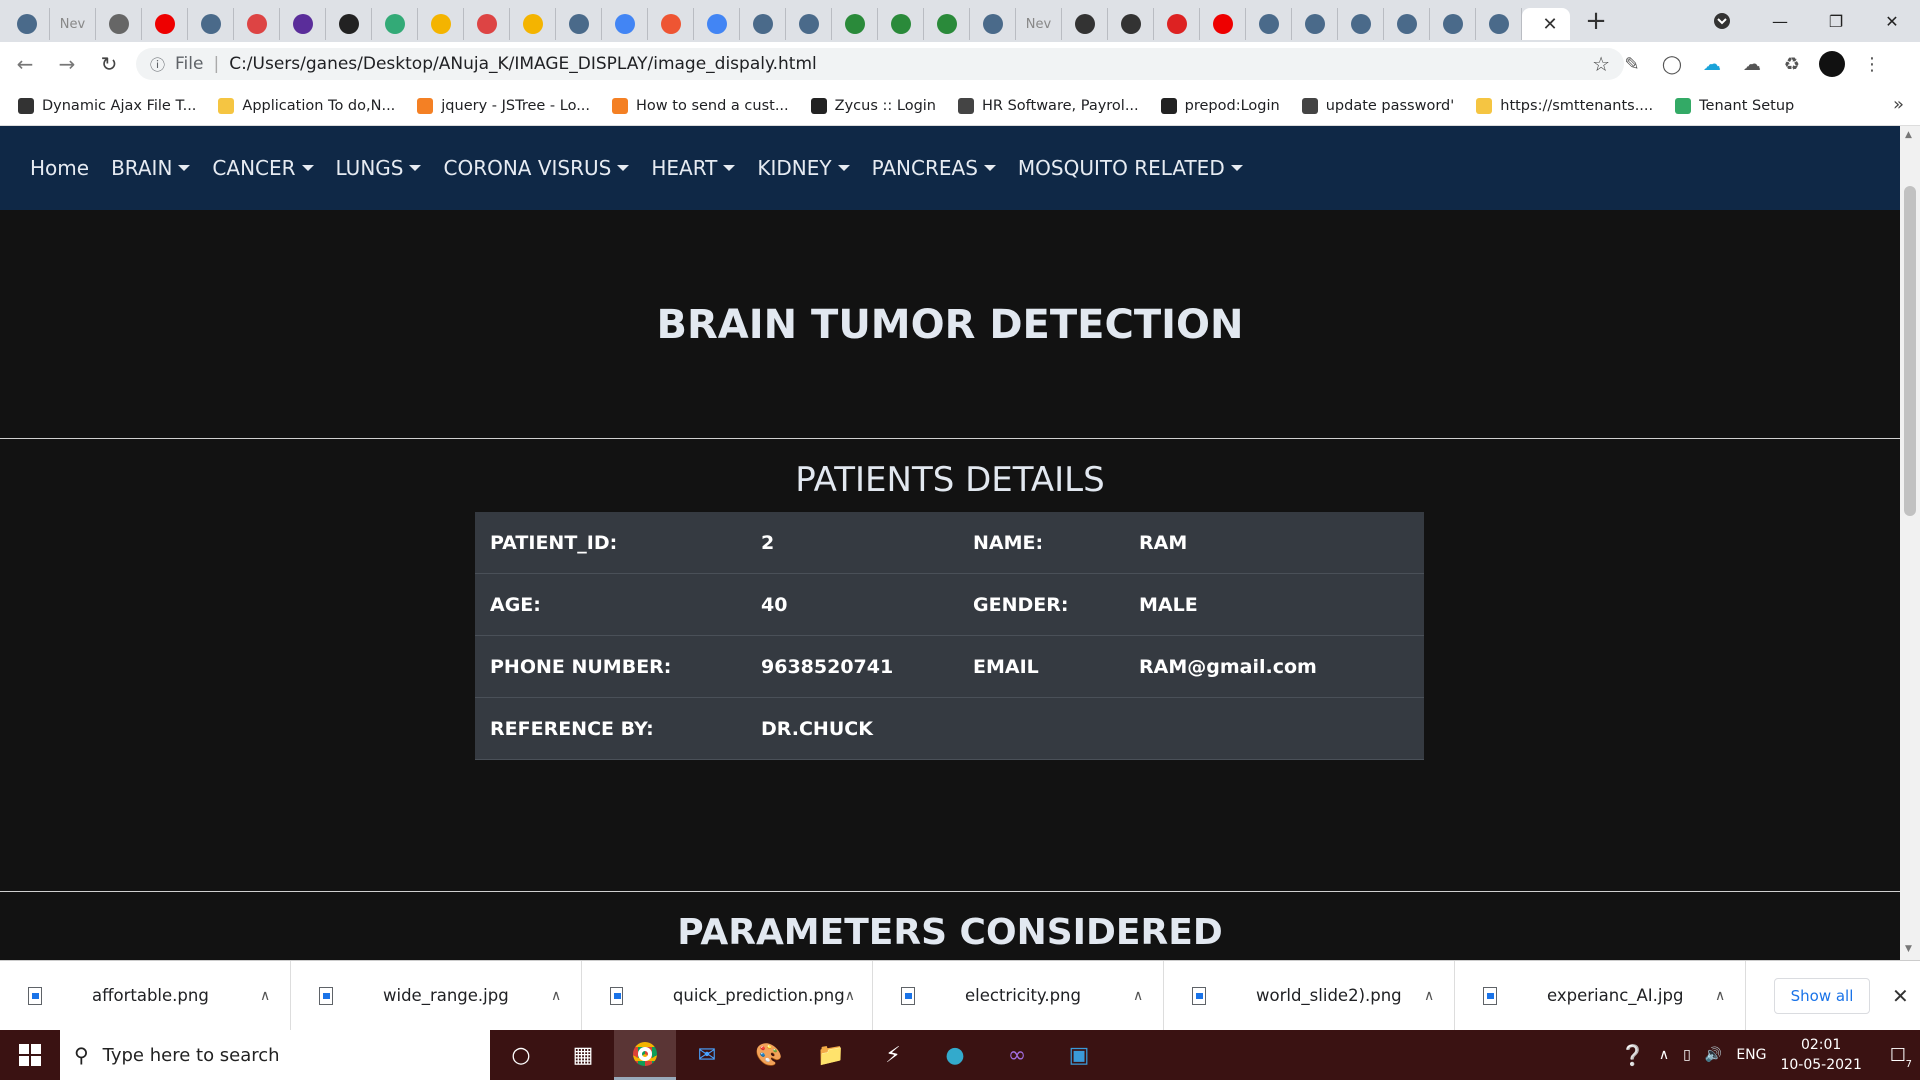 This screenshot has height=1080, width=1920. Describe the element at coordinates (1910, 543) in the screenshot. I see `page-scrollbar: ▲ ▼` at that location.